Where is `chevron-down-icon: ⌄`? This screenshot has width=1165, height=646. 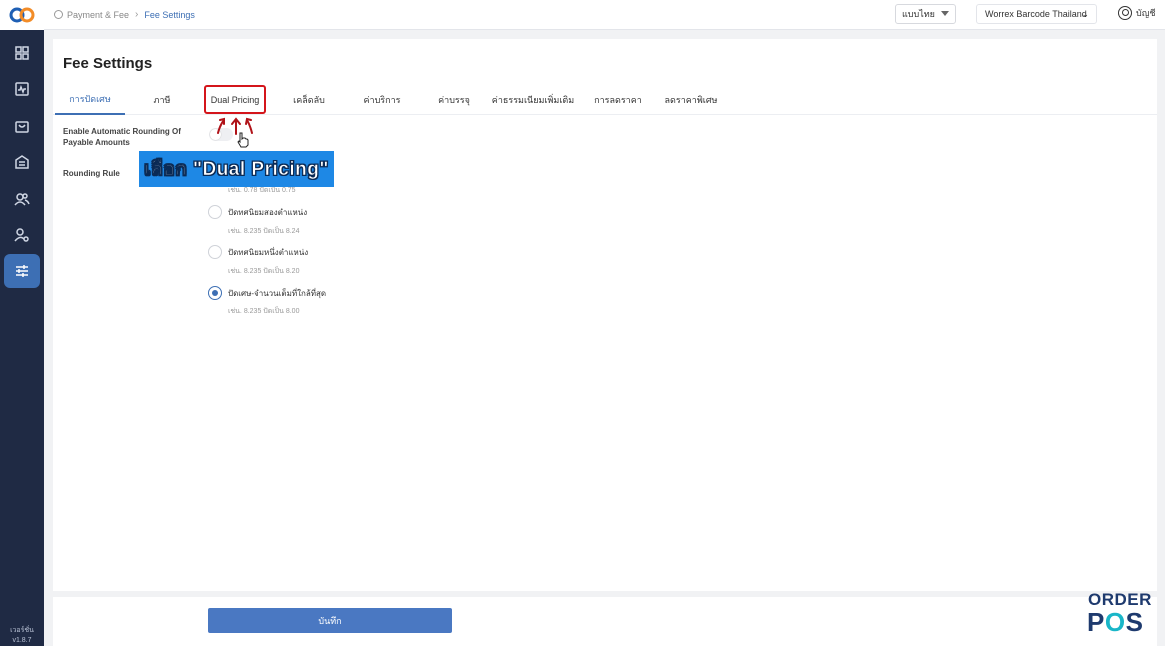 chevron-down-icon: ⌄ is located at coordinates (1085, 14).